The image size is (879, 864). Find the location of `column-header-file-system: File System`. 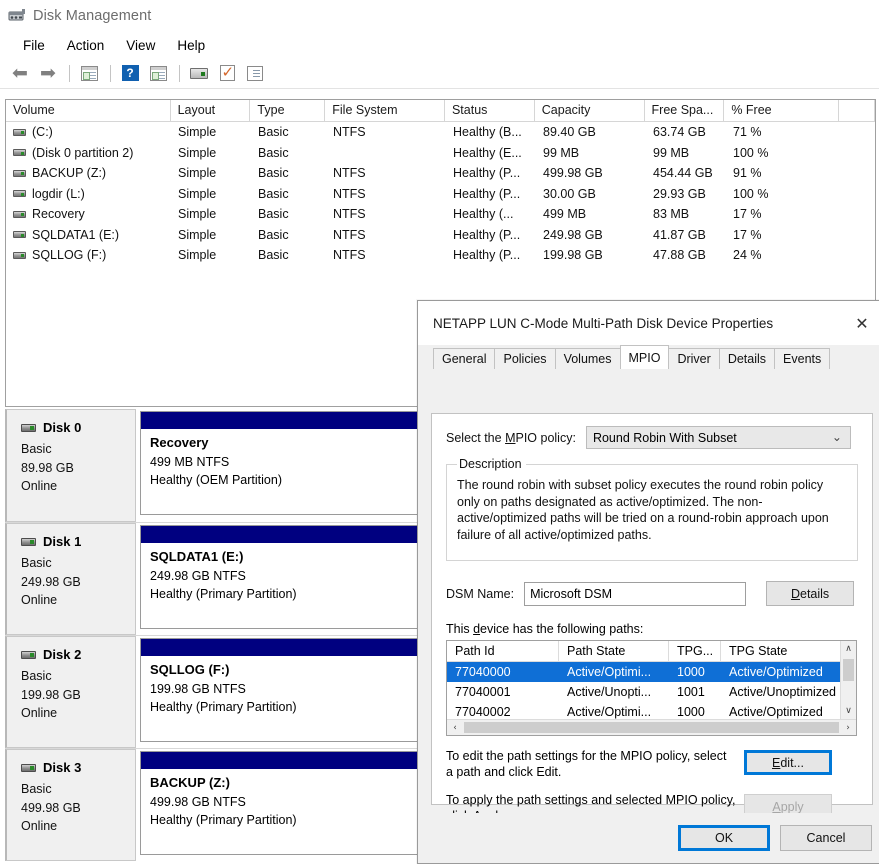

column-header-file-system: File System is located at coordinates (385, 110).